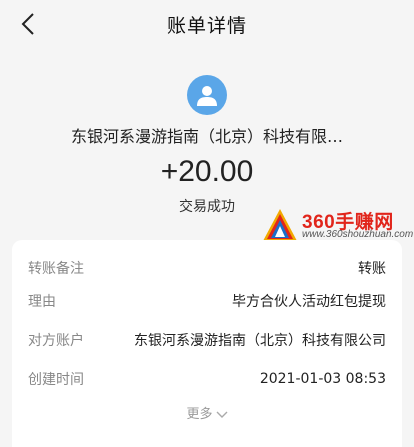 Image resolution: width=414 pixels, height=447 pixels. Describe the element at coordinates (322, 379) in the screenshot. I see `detail-value: 2021-01-03 08:53` at that location.